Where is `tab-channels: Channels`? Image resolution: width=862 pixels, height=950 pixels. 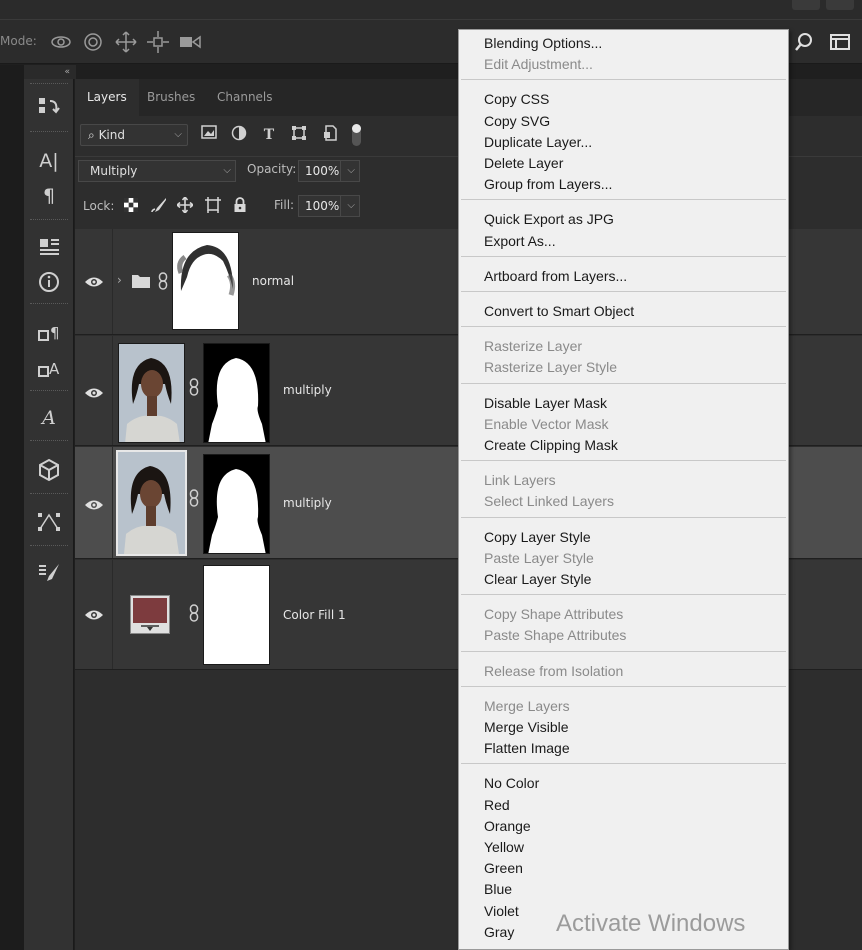
tab-channels: Channels is located at coordinates (245, 97).